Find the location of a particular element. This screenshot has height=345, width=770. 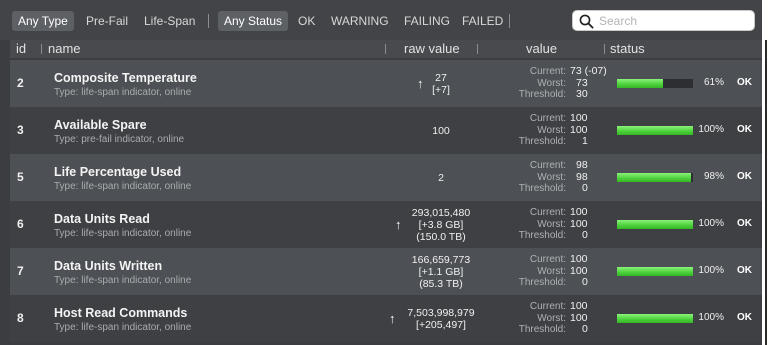

search-box is located at coordinates (663, 20).